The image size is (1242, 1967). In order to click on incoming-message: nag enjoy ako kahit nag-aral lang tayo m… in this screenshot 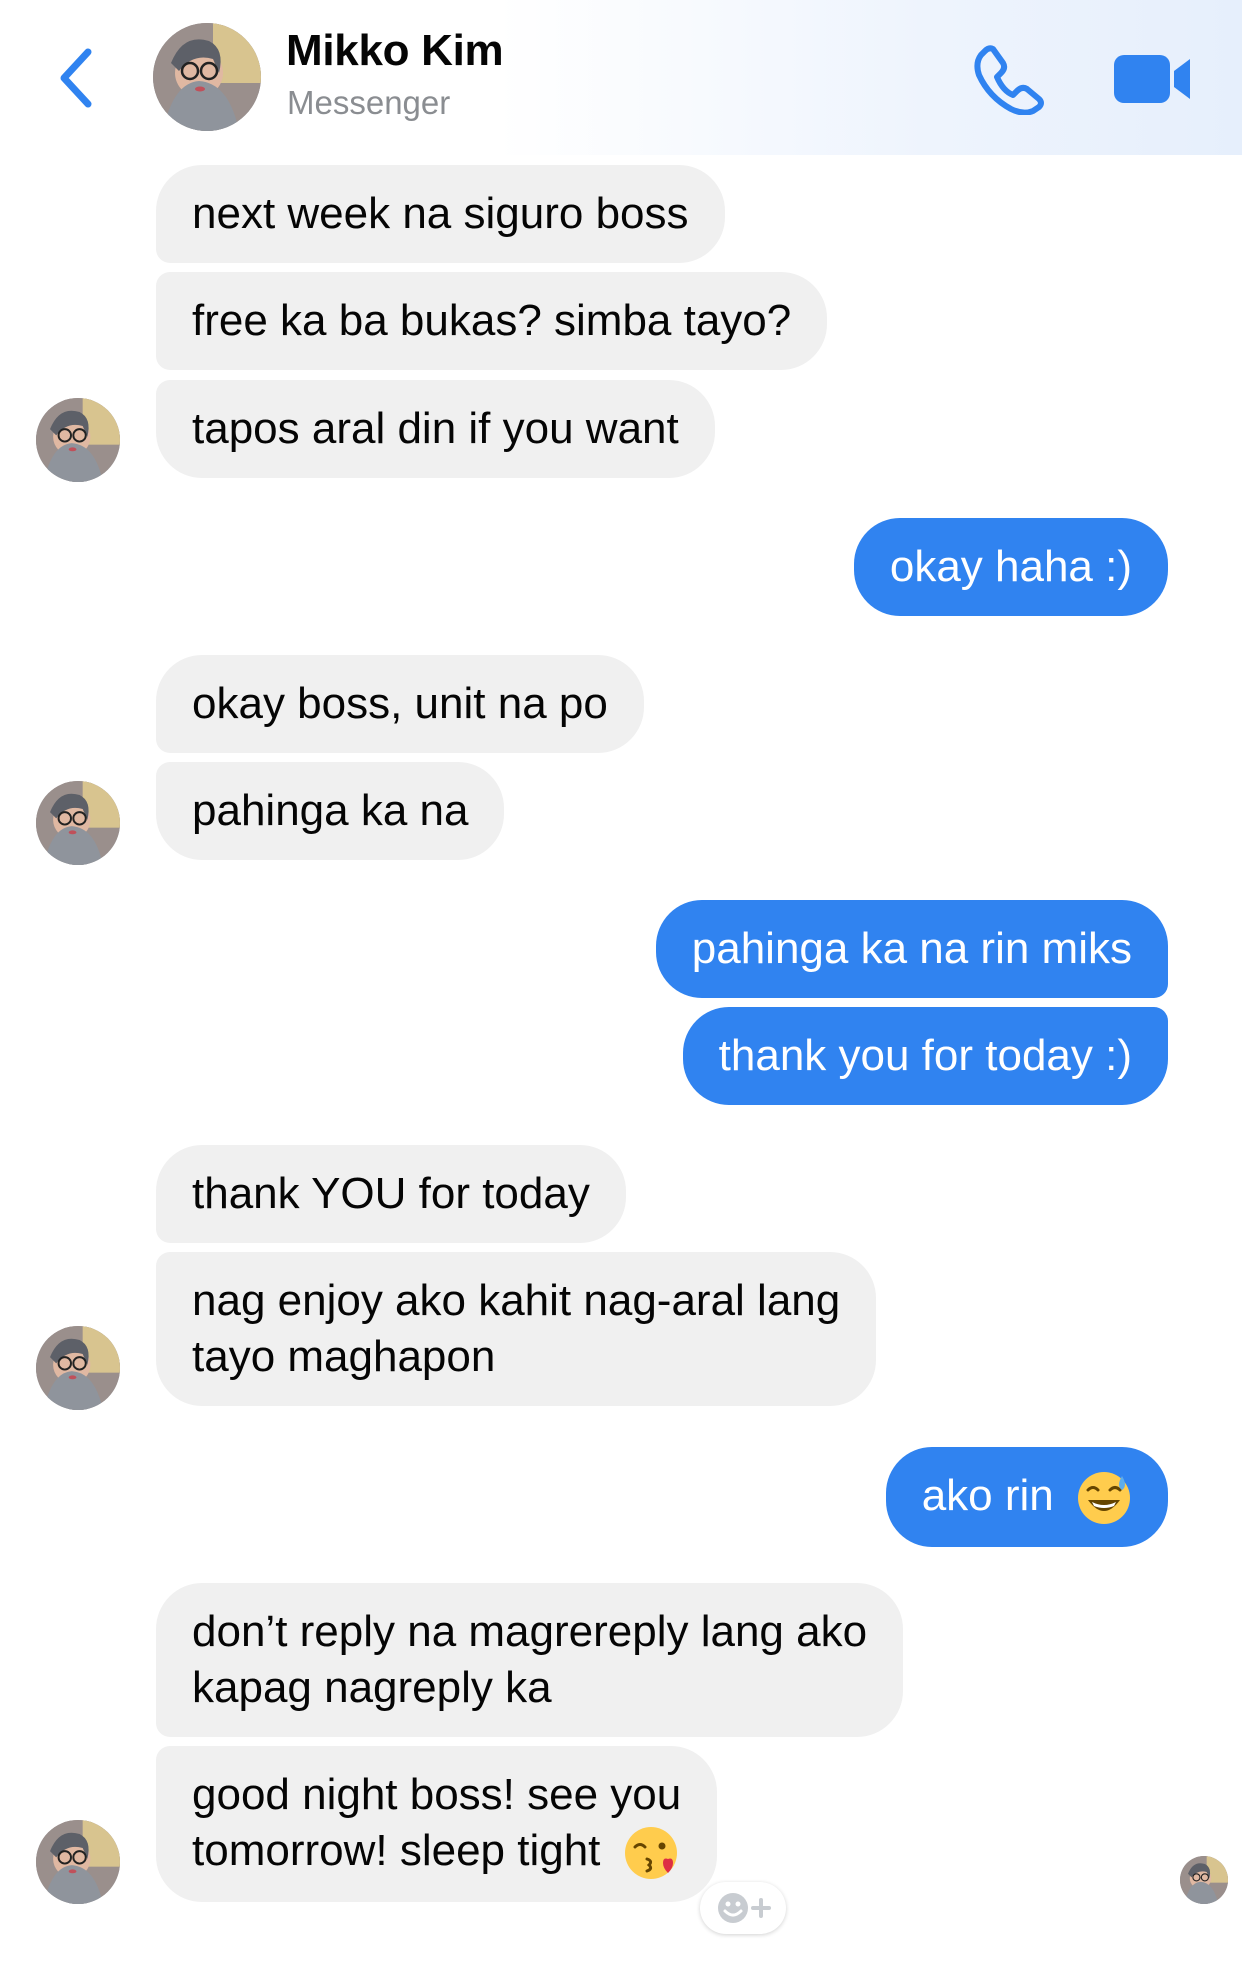, I will do `click(516, 1329)`.